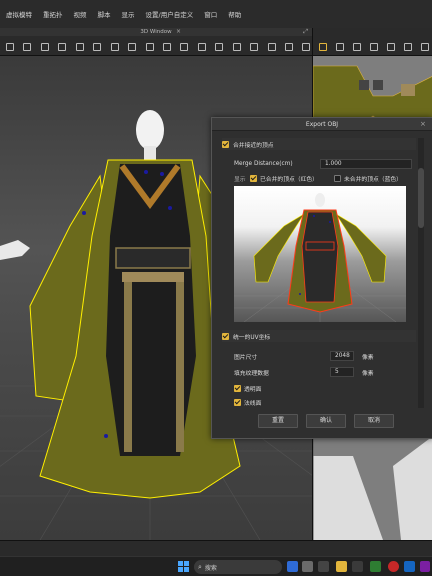  What do you see at coordinates (423, 45) in the screenshot?
I see `pattern-fold-icon` at bounding box center [423, 45].